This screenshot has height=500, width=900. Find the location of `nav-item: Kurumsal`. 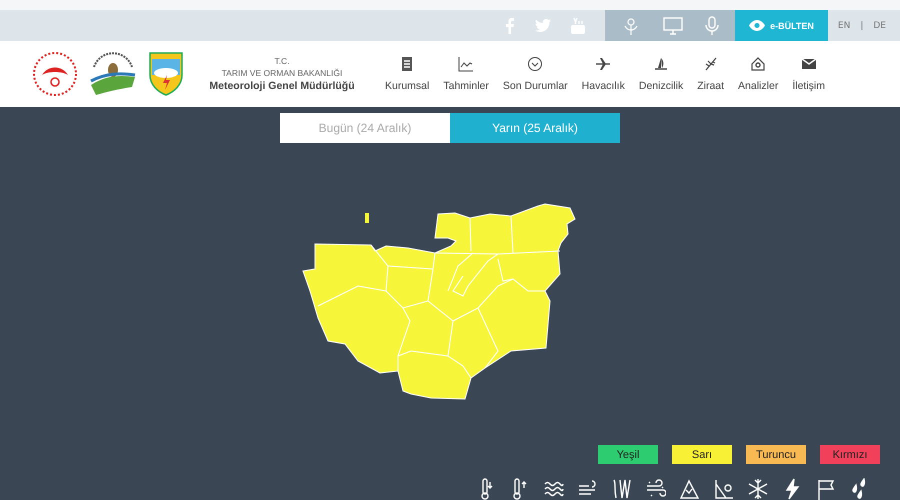

nav-item: Kurumsal is located at coordinates (407, 74).